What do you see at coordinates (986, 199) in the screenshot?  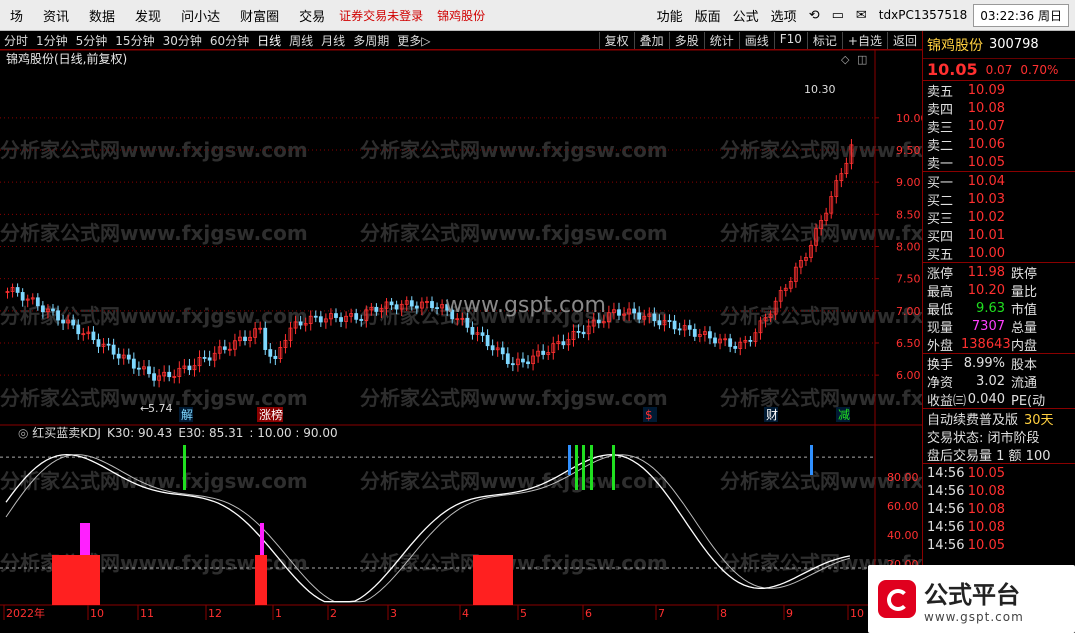 I see `row-value: 10.03` at bounding box center [986, 199].